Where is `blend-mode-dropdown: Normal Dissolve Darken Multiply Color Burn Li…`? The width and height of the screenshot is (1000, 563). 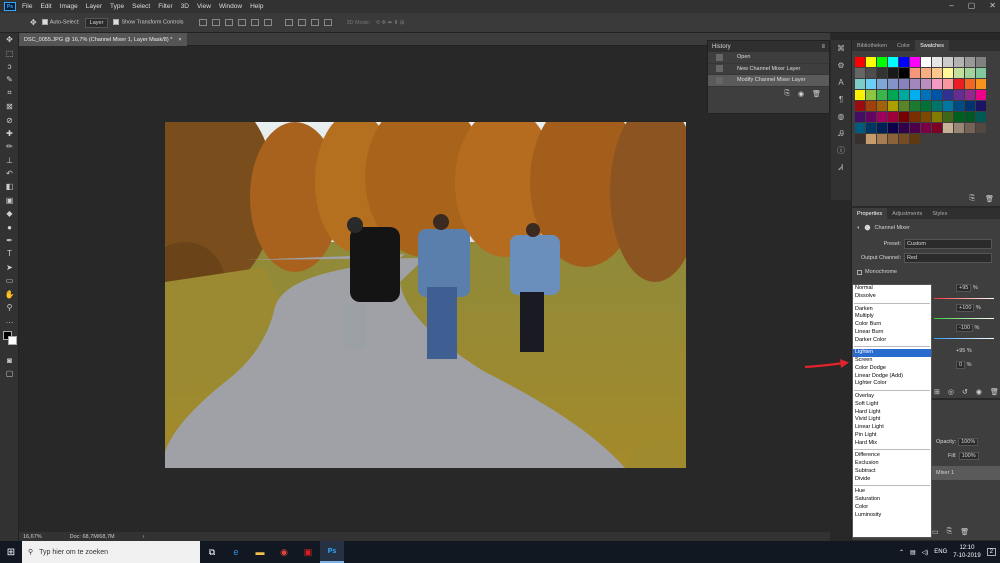
blend-mode-dropdown: Normal Dissolve Darken Multiply Color Burn Li… is located at coordinates (892, 411).